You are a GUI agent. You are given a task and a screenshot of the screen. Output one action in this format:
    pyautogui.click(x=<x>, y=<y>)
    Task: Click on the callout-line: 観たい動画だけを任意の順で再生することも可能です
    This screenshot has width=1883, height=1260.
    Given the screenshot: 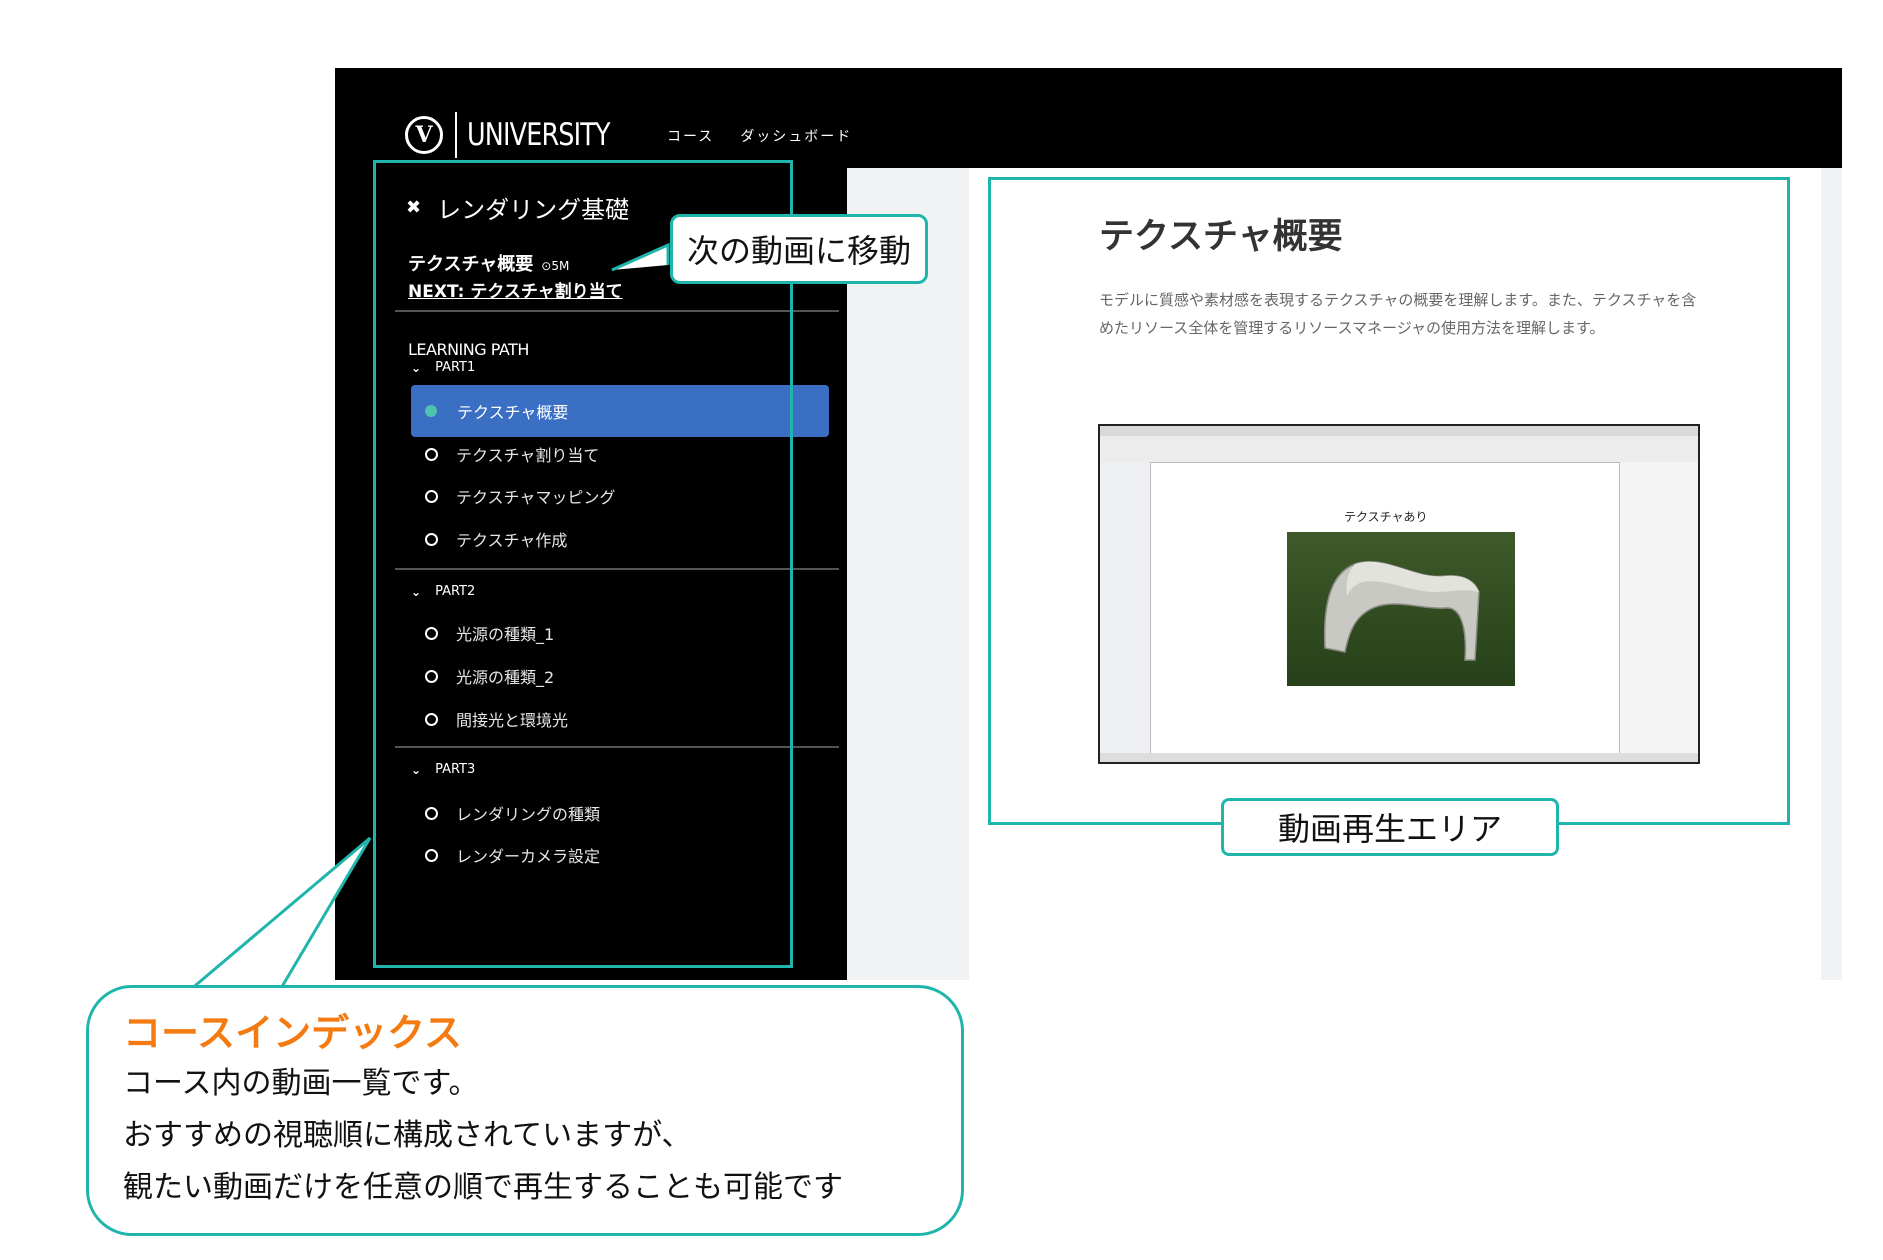 What is the action you would take?
    pyautogui.click(x=483, y=1187)
    